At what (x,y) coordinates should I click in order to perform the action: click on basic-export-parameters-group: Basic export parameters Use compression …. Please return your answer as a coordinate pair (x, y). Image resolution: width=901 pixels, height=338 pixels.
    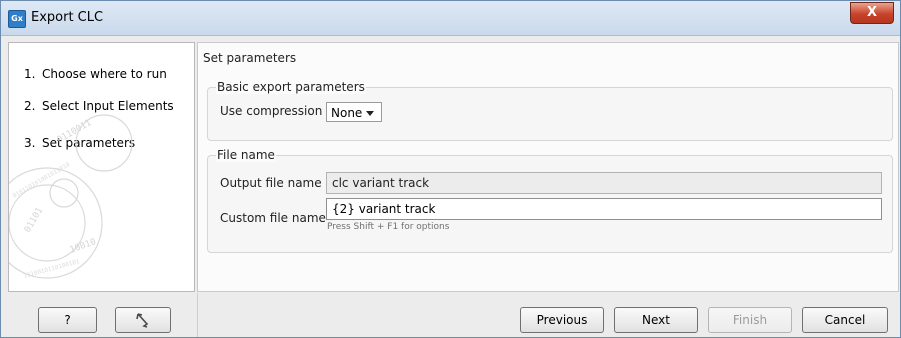
    Looking at the image, I should click on (550, 110).